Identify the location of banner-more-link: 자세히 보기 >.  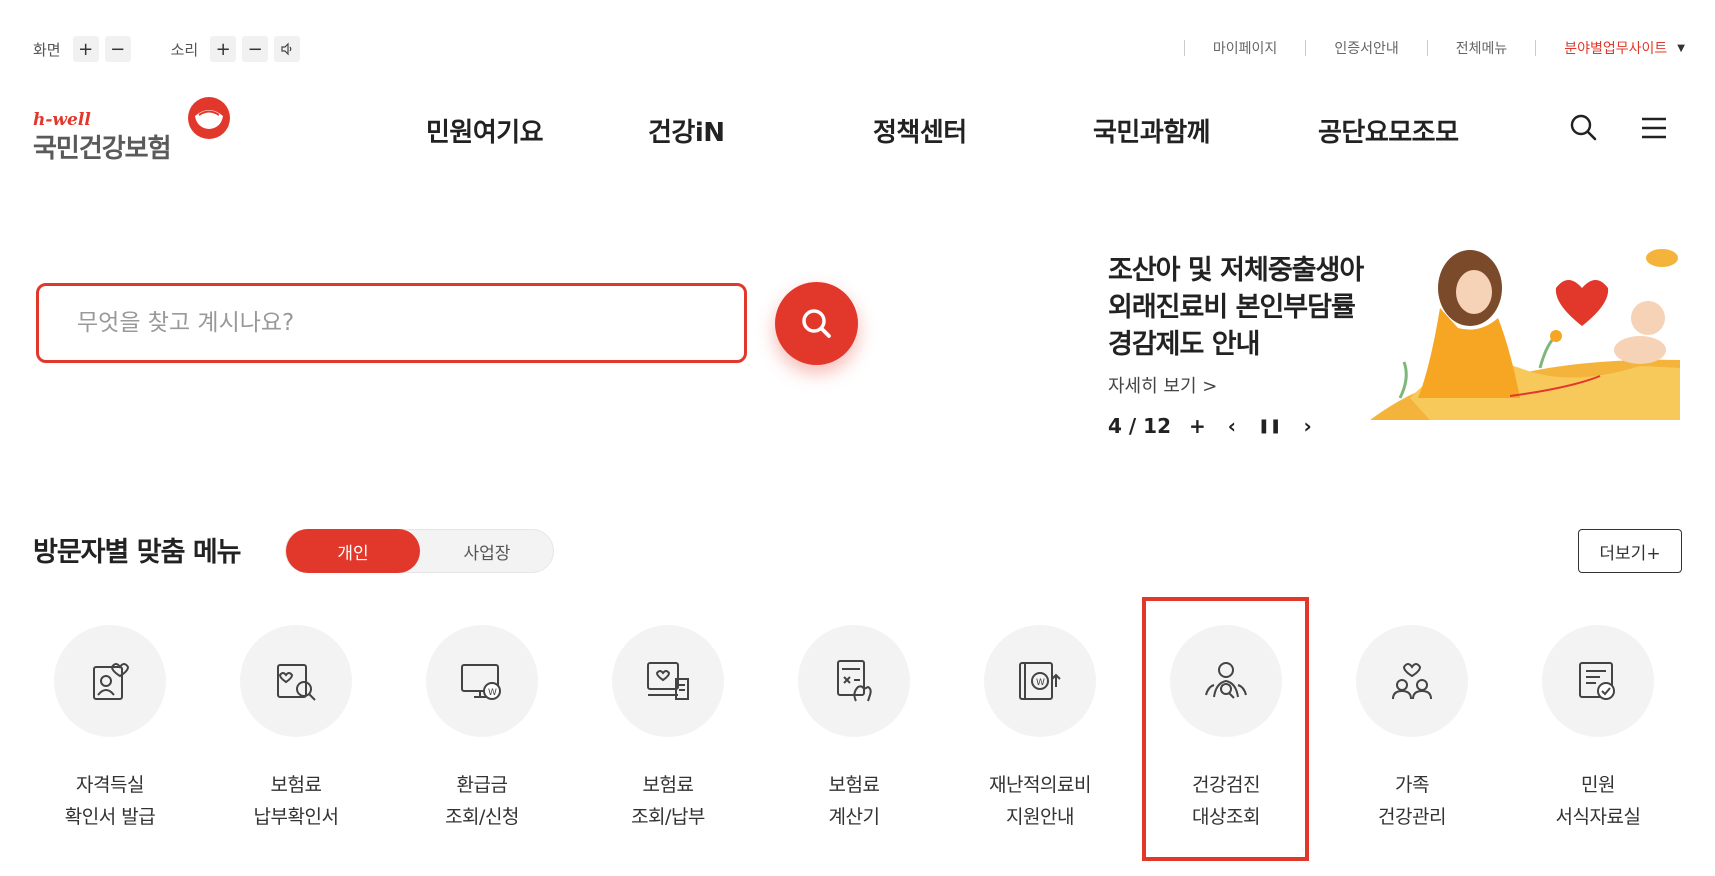
(1162, 385).